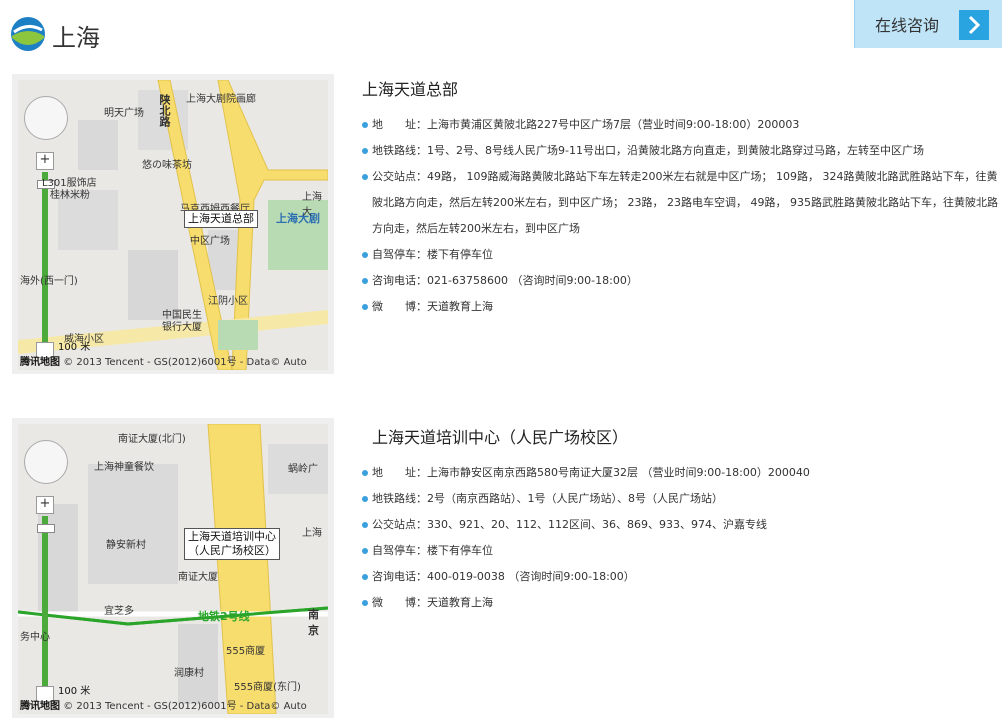 Image resolution: width=1004 pixels, height=723 pixels. Describe the element at coordinates (167, 165) in the screenshot. I see `map-label: 悠の味茶坊` at that location.